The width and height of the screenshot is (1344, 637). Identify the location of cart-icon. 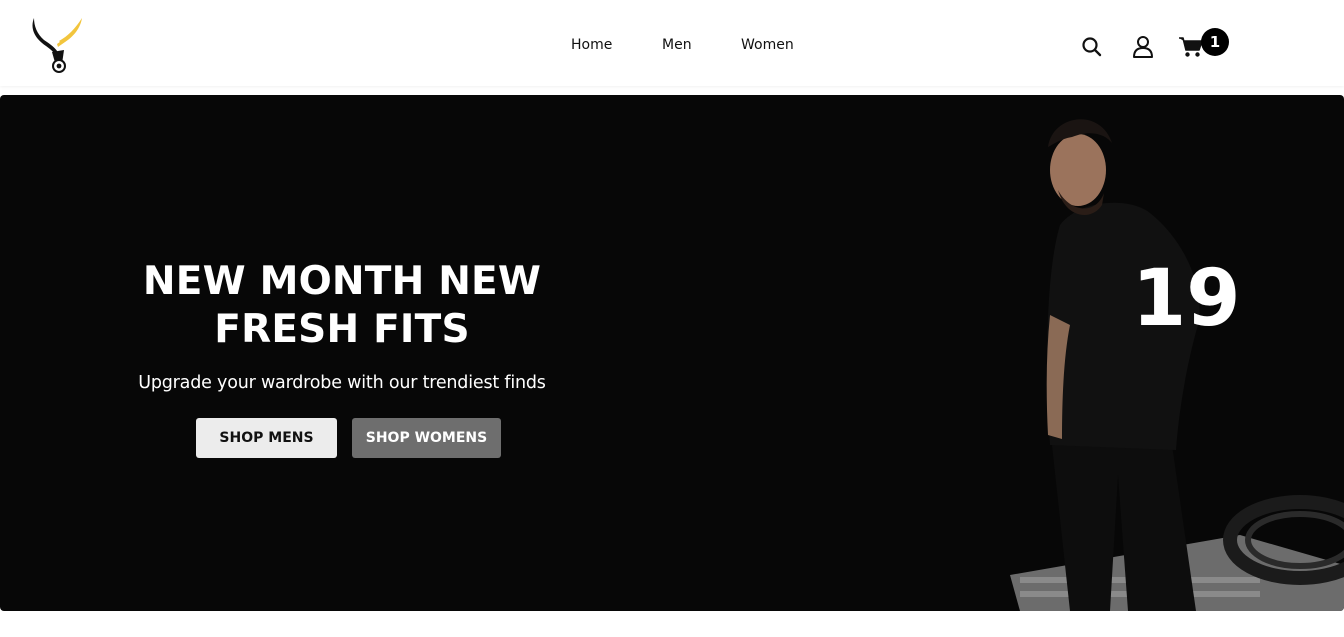
(1191, 47).